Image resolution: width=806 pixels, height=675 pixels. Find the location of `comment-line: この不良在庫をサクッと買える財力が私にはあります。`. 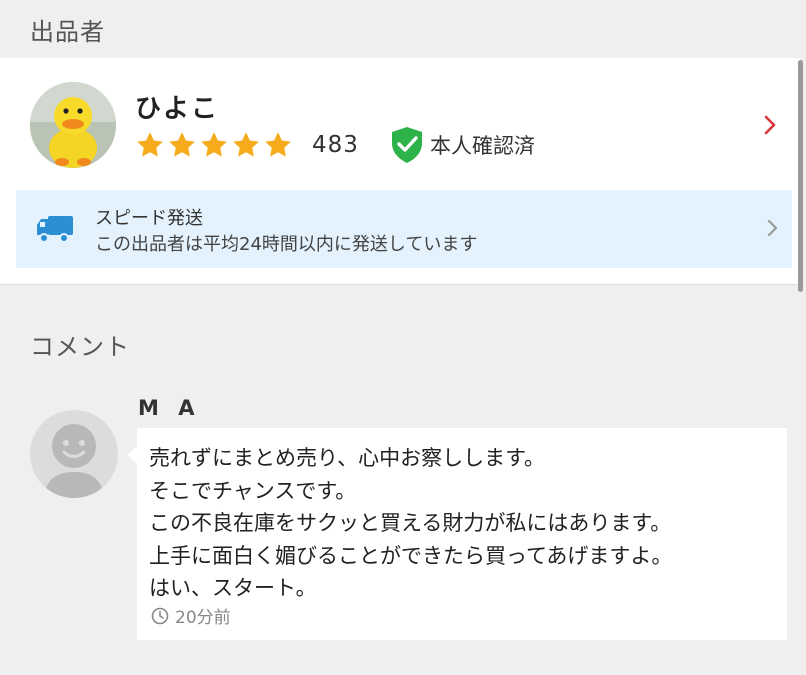

comment-line: この不良在庫をサクッと買える財力が私にはあります。 is located at coordinates (410, 523).